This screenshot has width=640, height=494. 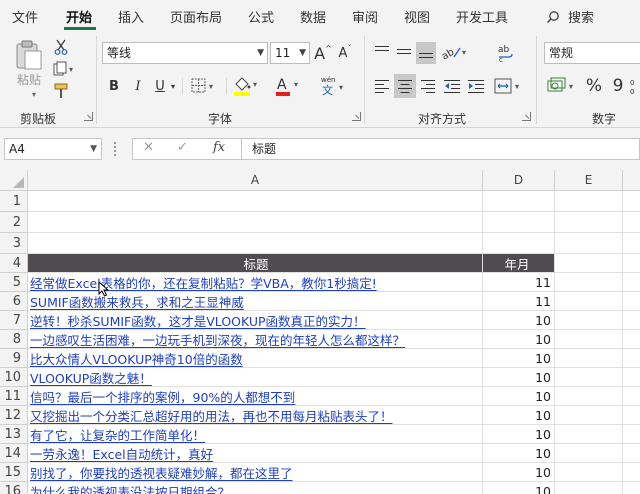 I want to click on grow-font-button: A ^, so click(x=323, y=53).